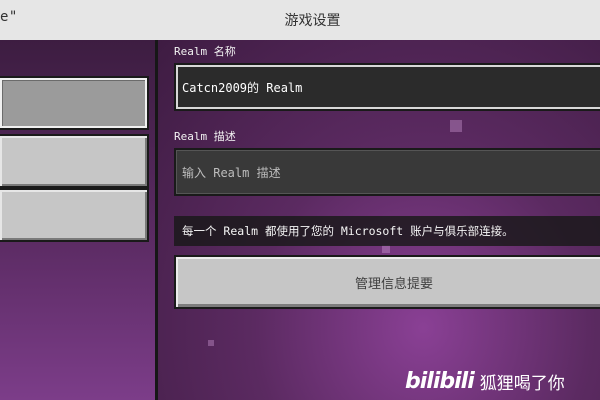  I want to click on watermark-text: 狐狸喝了你, so click(522, 383).